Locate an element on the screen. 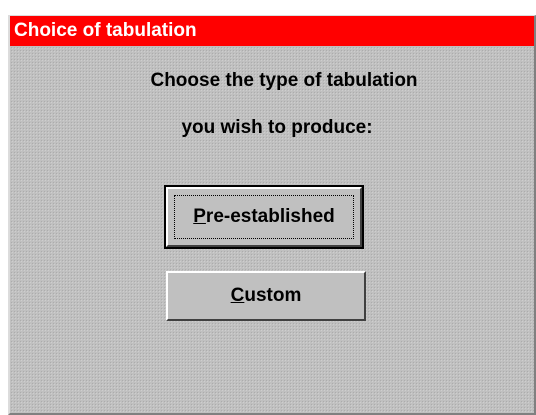 The image size is (536, 415). pre-established-label-rest: re-established is located at coordinates (270, 216).